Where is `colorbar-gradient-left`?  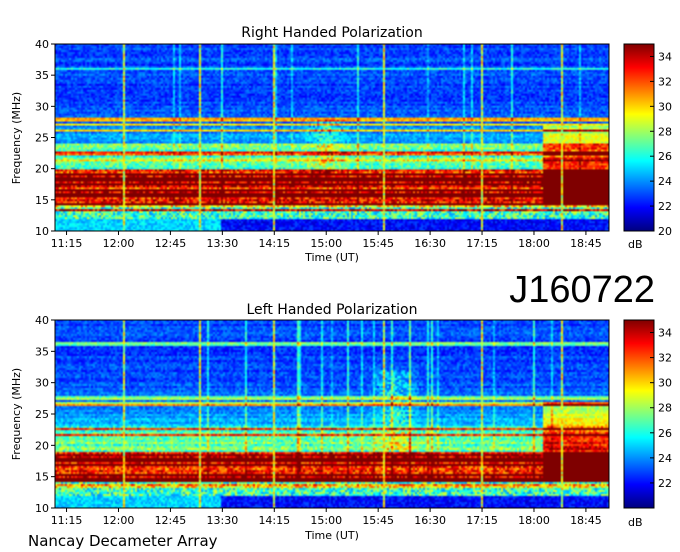 colorbar-gradient-left is located at coordinates (639, 414).